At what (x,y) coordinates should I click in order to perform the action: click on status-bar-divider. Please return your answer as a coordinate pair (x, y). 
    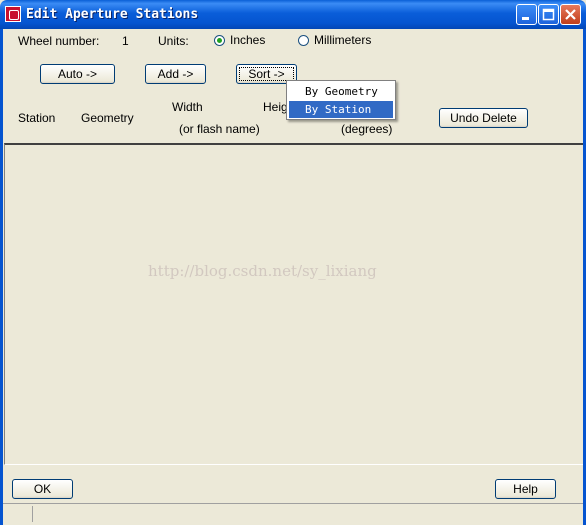
    Looking at the image, I should click on (32, 514).